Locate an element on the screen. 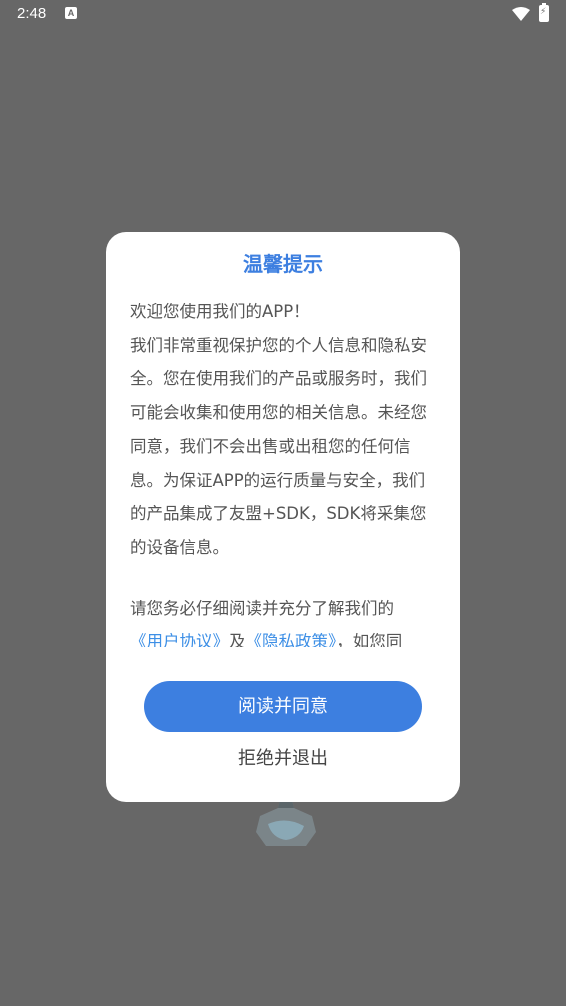  user-agreement-link: 《用户协议》 is located at coordinates (179, 639).